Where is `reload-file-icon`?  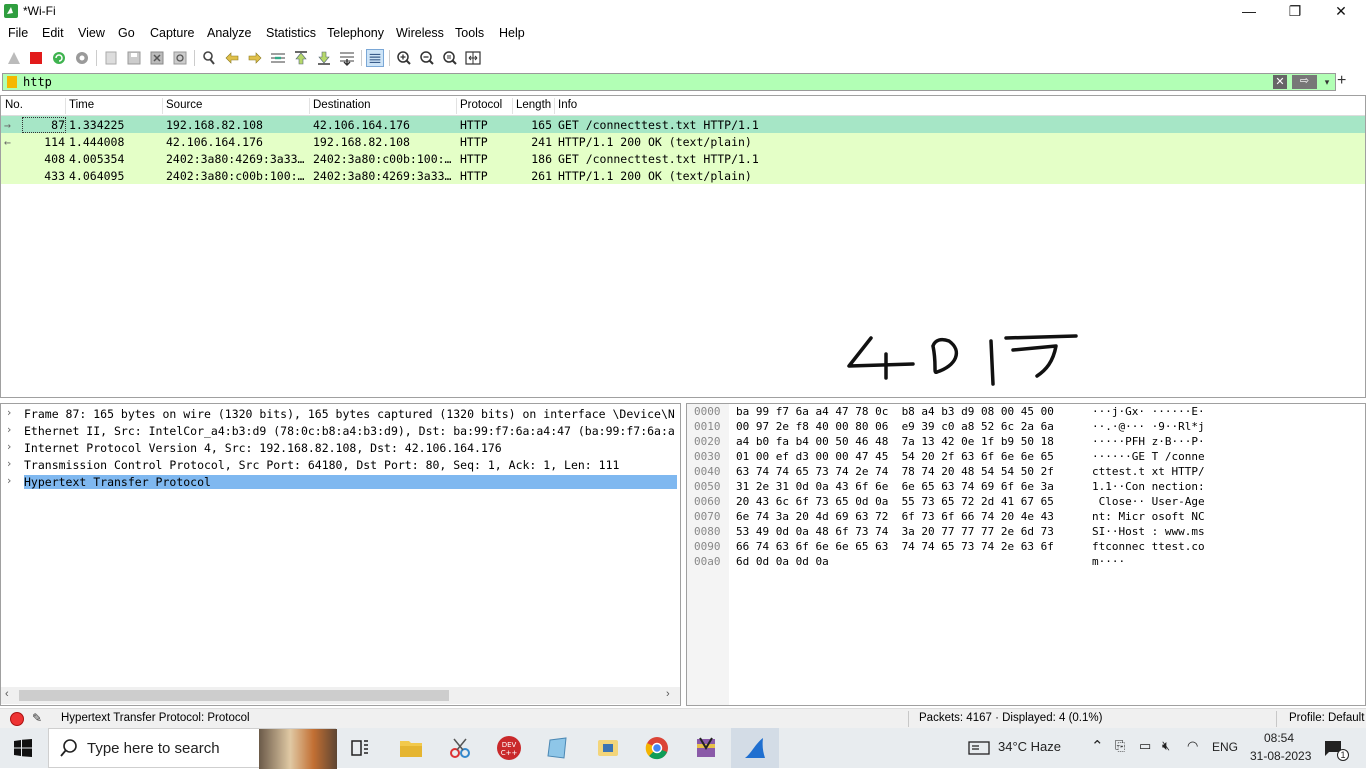 reload-file-icon is located at coordinates (180, 58).